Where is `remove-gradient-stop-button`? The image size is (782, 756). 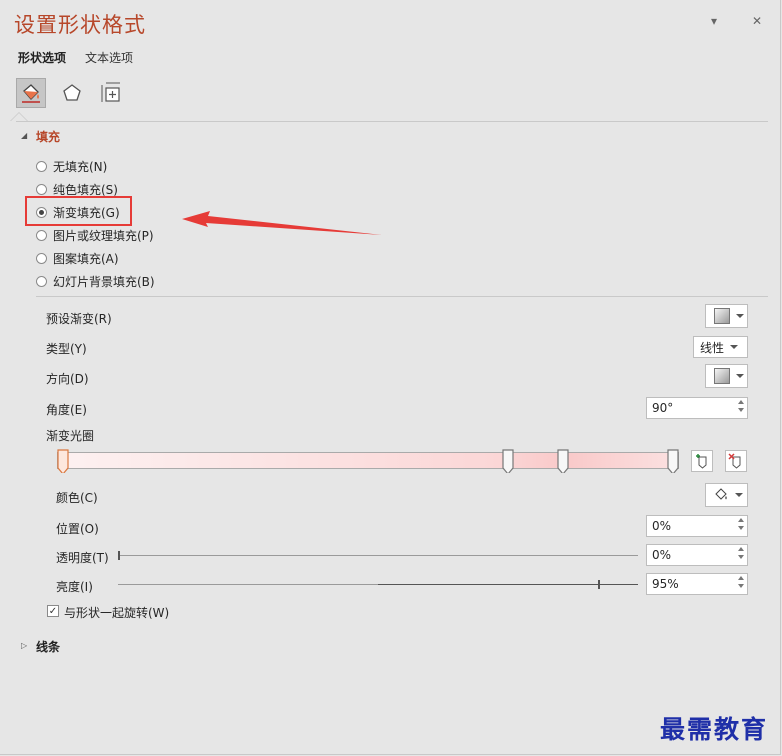
remove-gradient-stop-button is located at coordinates (736, 461).